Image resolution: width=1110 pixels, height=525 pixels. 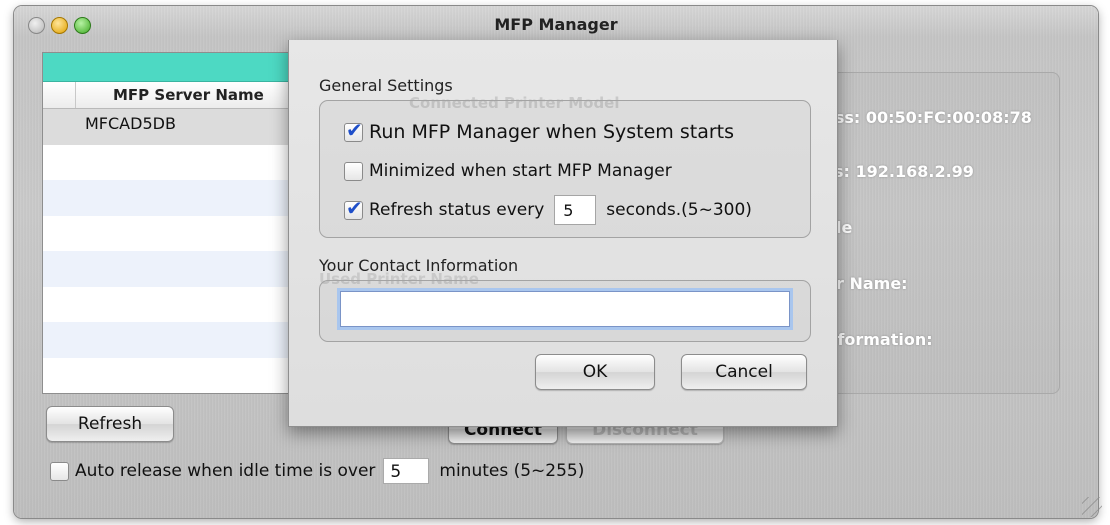 I want to click on list-item: MFCAD5DB, so click(x=186, y=127).